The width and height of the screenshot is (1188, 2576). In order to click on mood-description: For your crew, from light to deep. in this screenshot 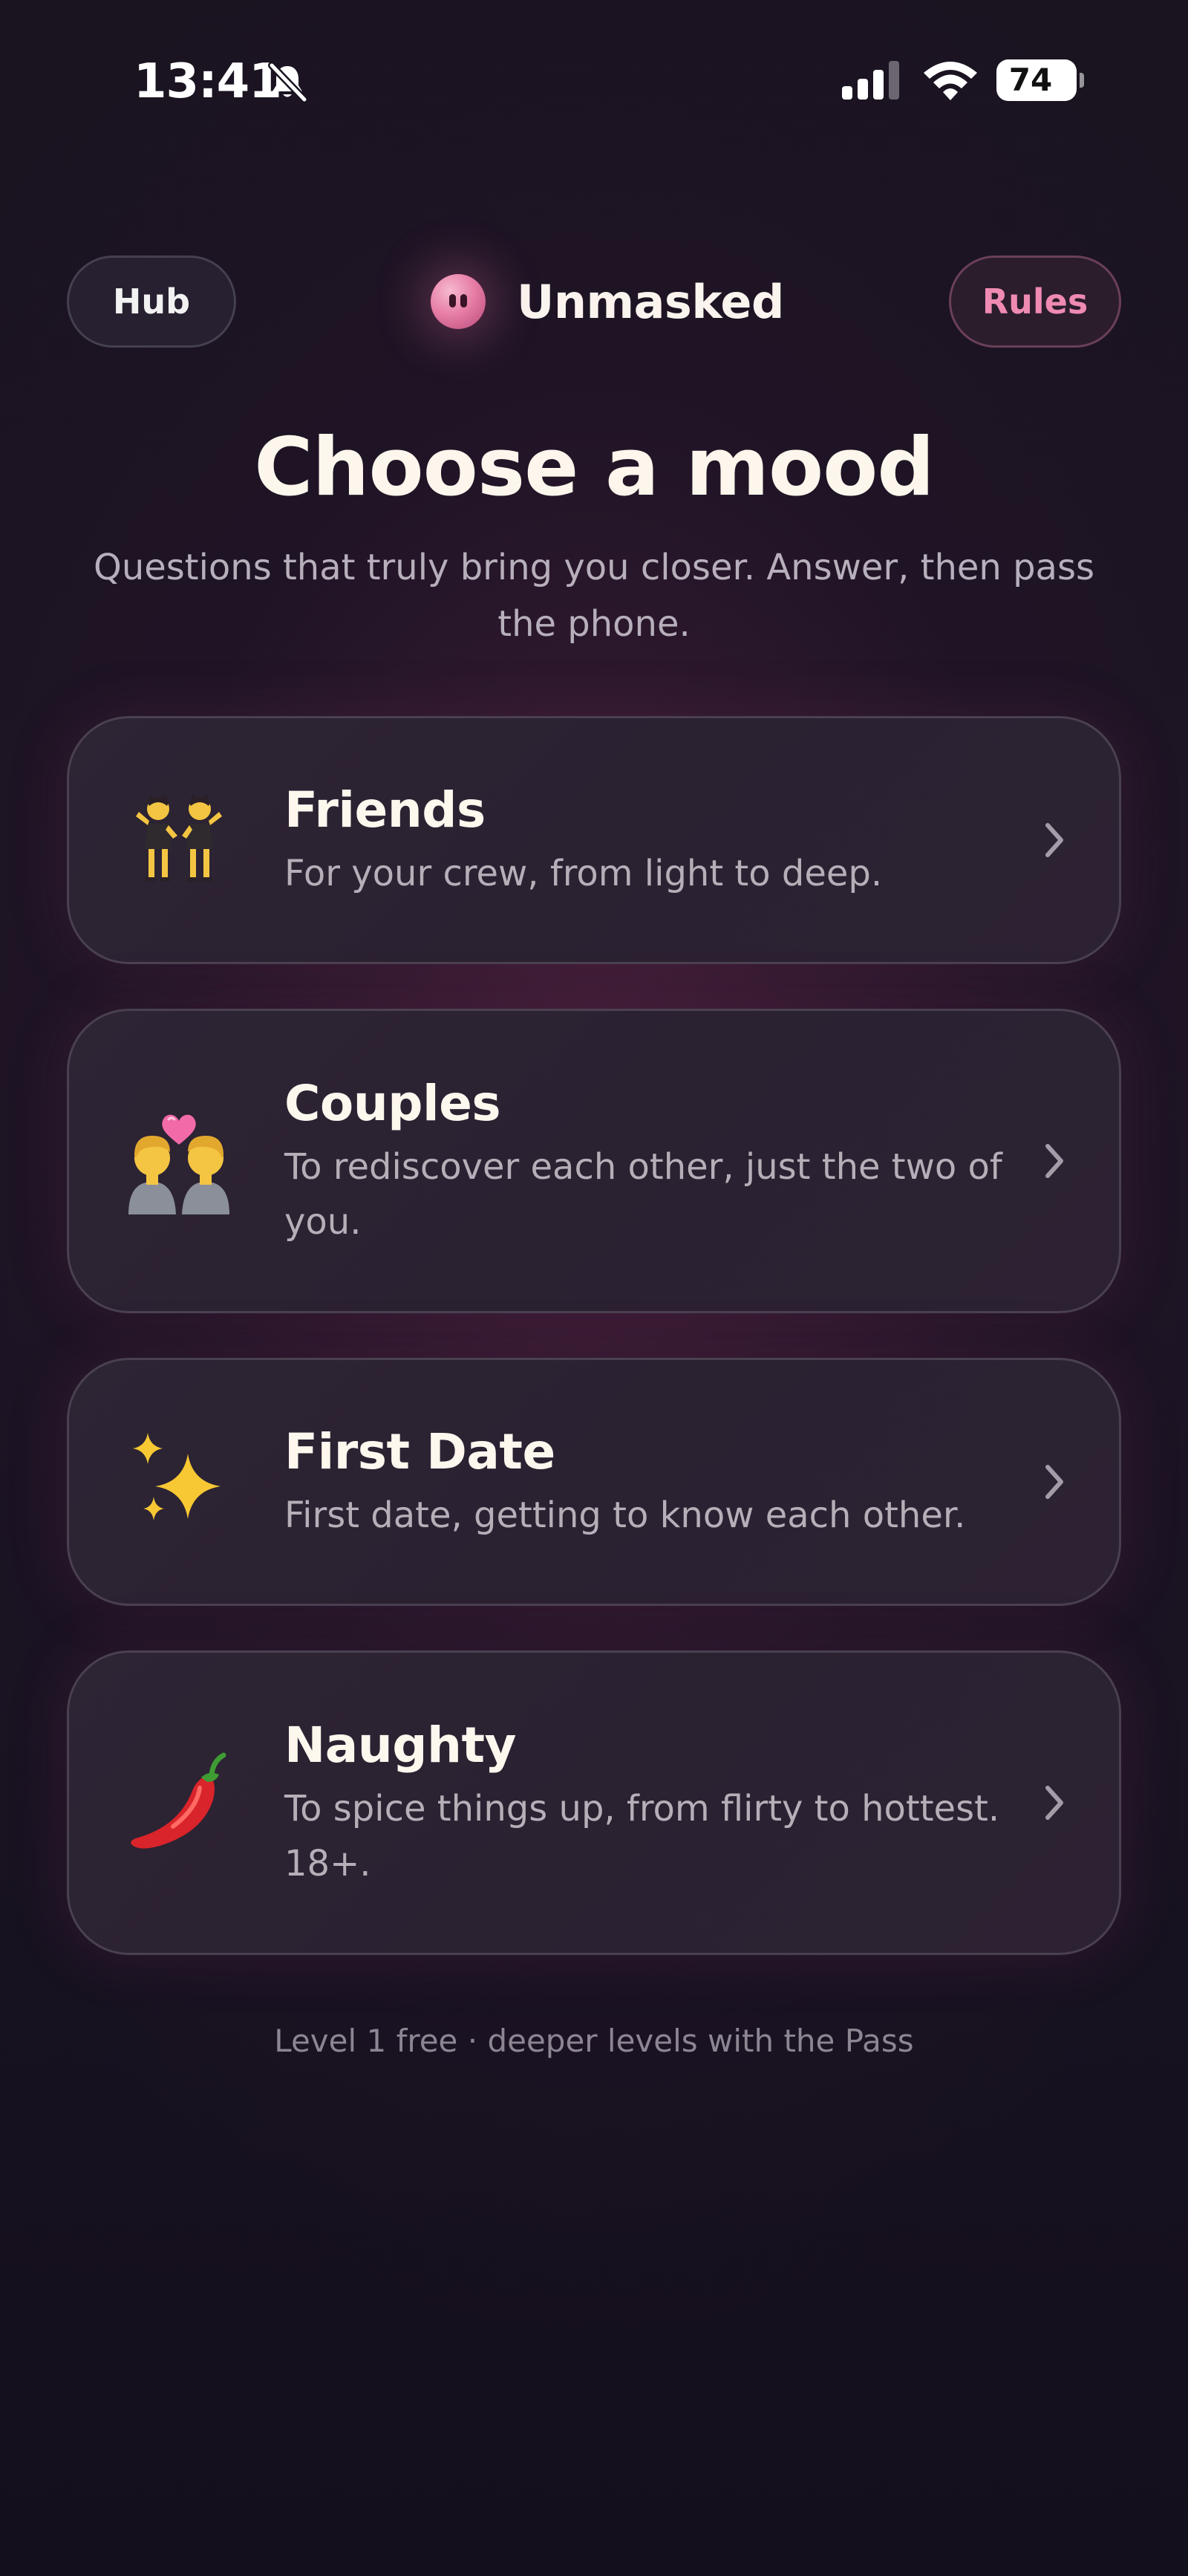, I will do `click(584, 874)`.